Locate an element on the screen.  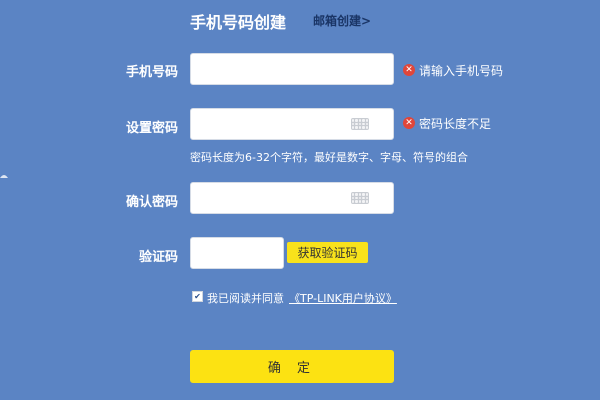
user-agreement-link: 《TP-LINK用户协议》 is located at coordinates (343, 298).